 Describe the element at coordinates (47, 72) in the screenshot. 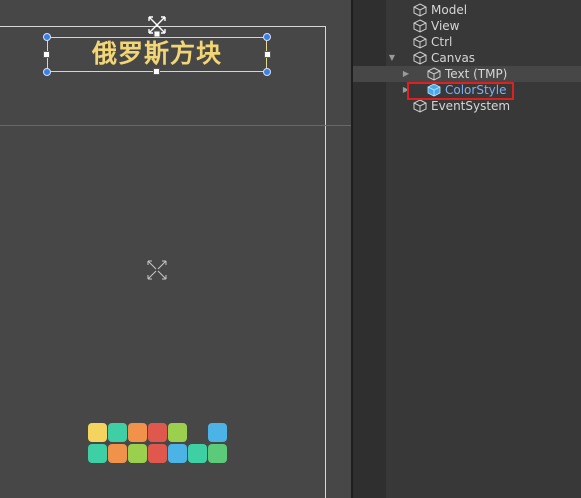

I see `rect-handle-bottom-left` at that location.